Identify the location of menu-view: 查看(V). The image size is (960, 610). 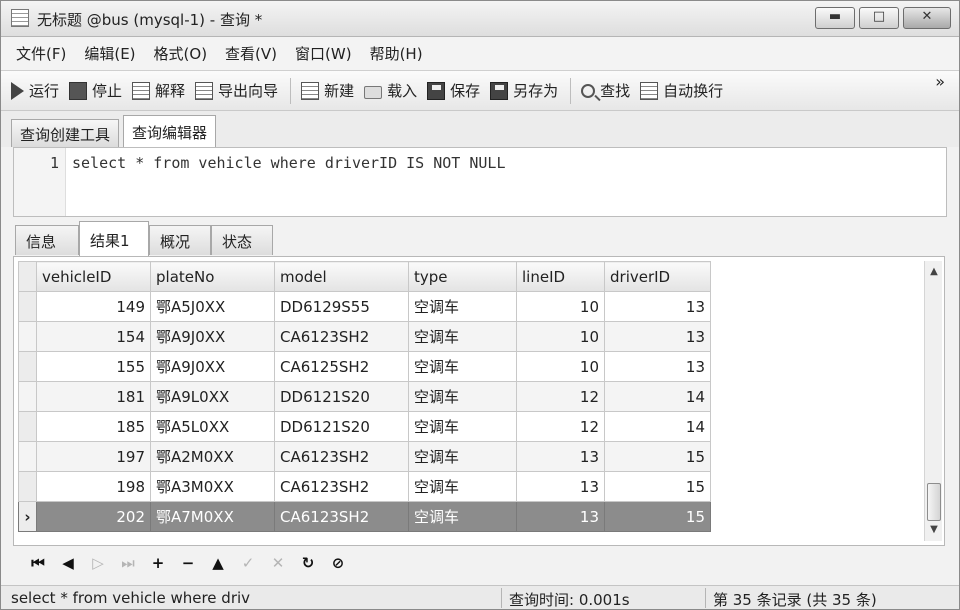
(251, 53).